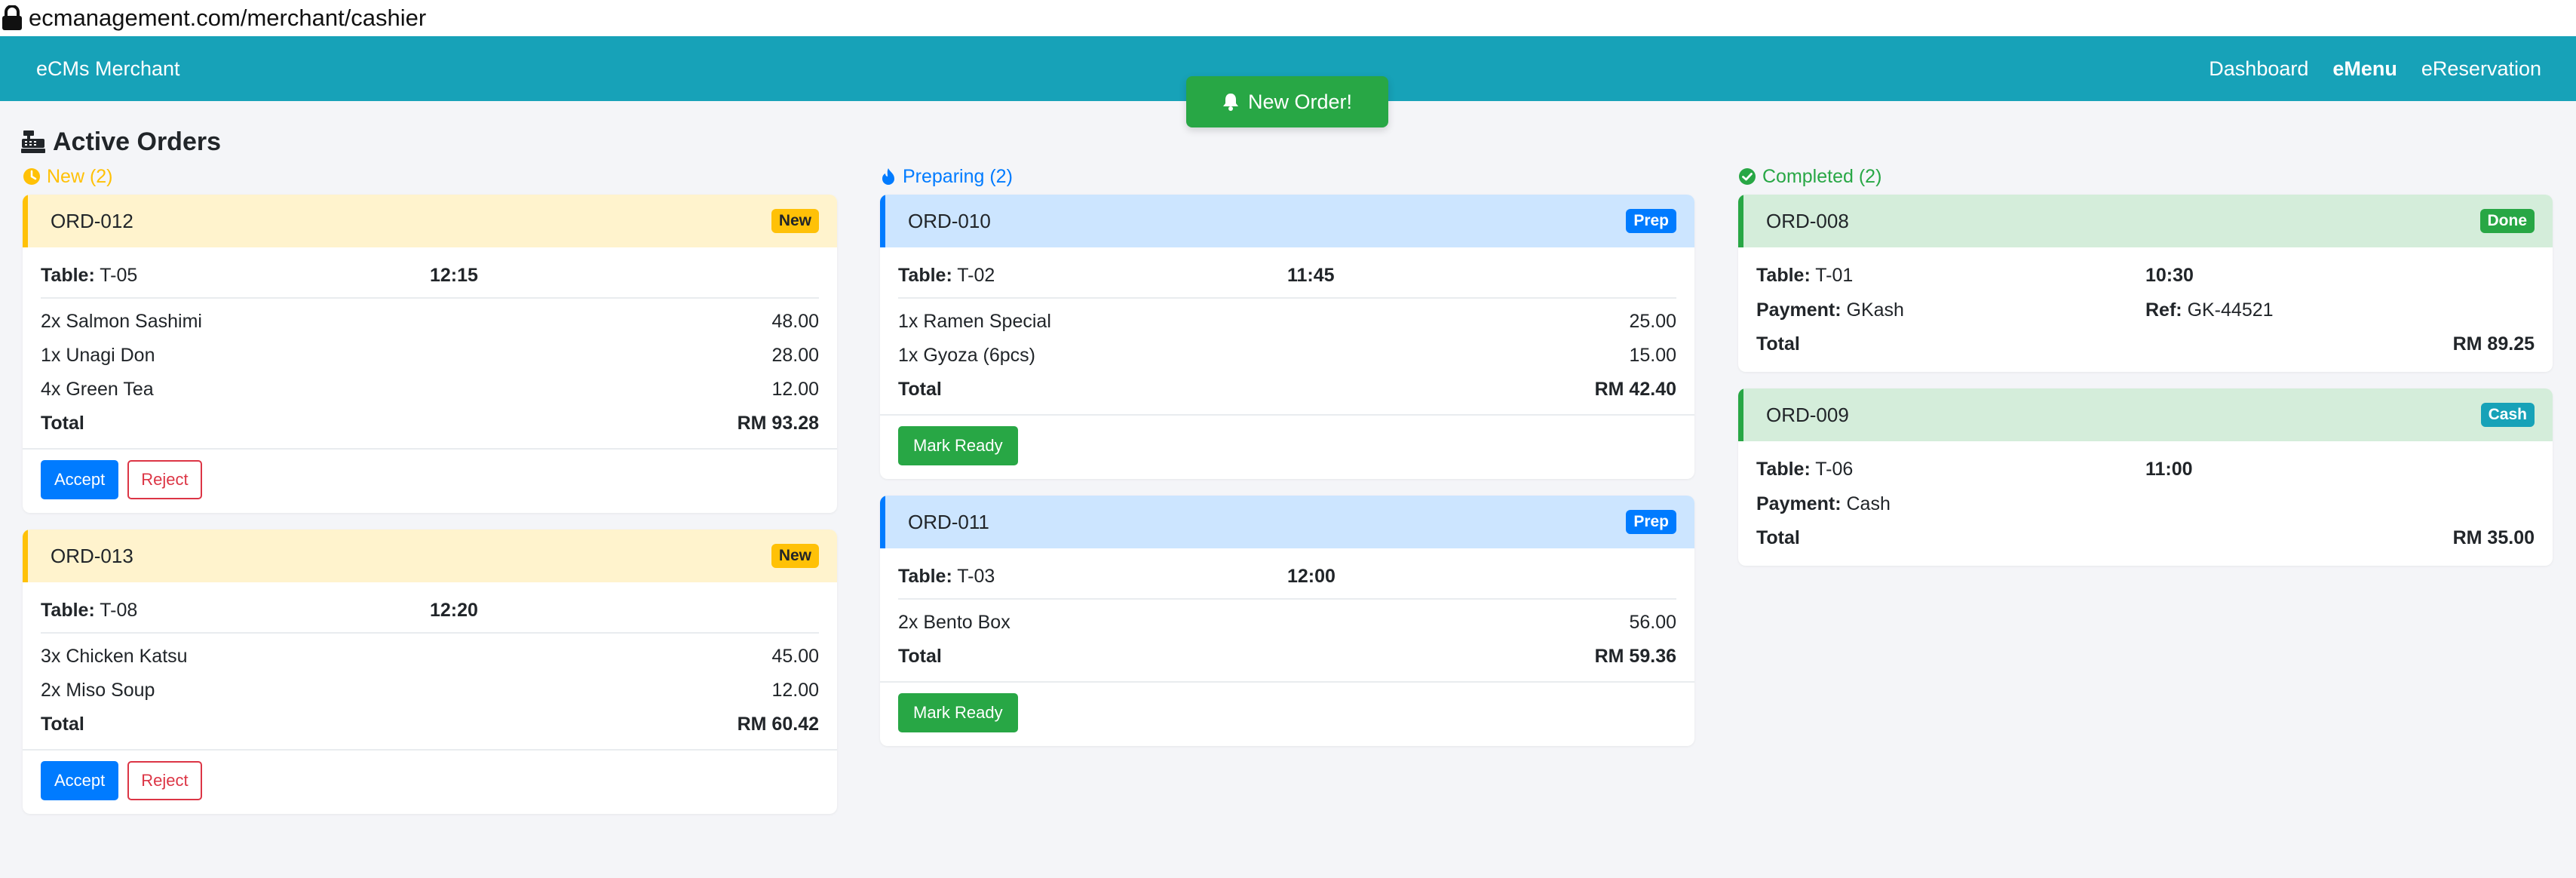 This screenshot has width=2576, height=878. What do you see at coordinates (31, 176) in the screenshot?
I see `clock-icon` at bounding box center [31, 176].